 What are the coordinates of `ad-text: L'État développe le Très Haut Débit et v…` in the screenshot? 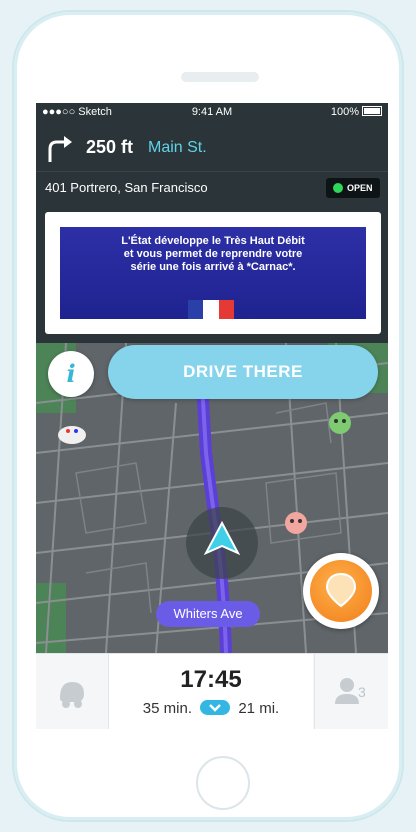 It's located at (213, 254).